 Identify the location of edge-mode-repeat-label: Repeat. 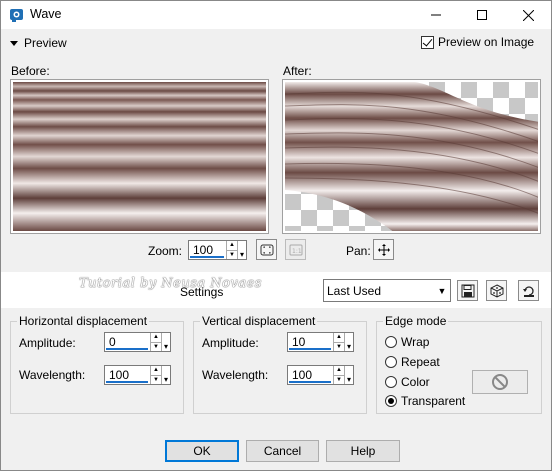
(420, 362).